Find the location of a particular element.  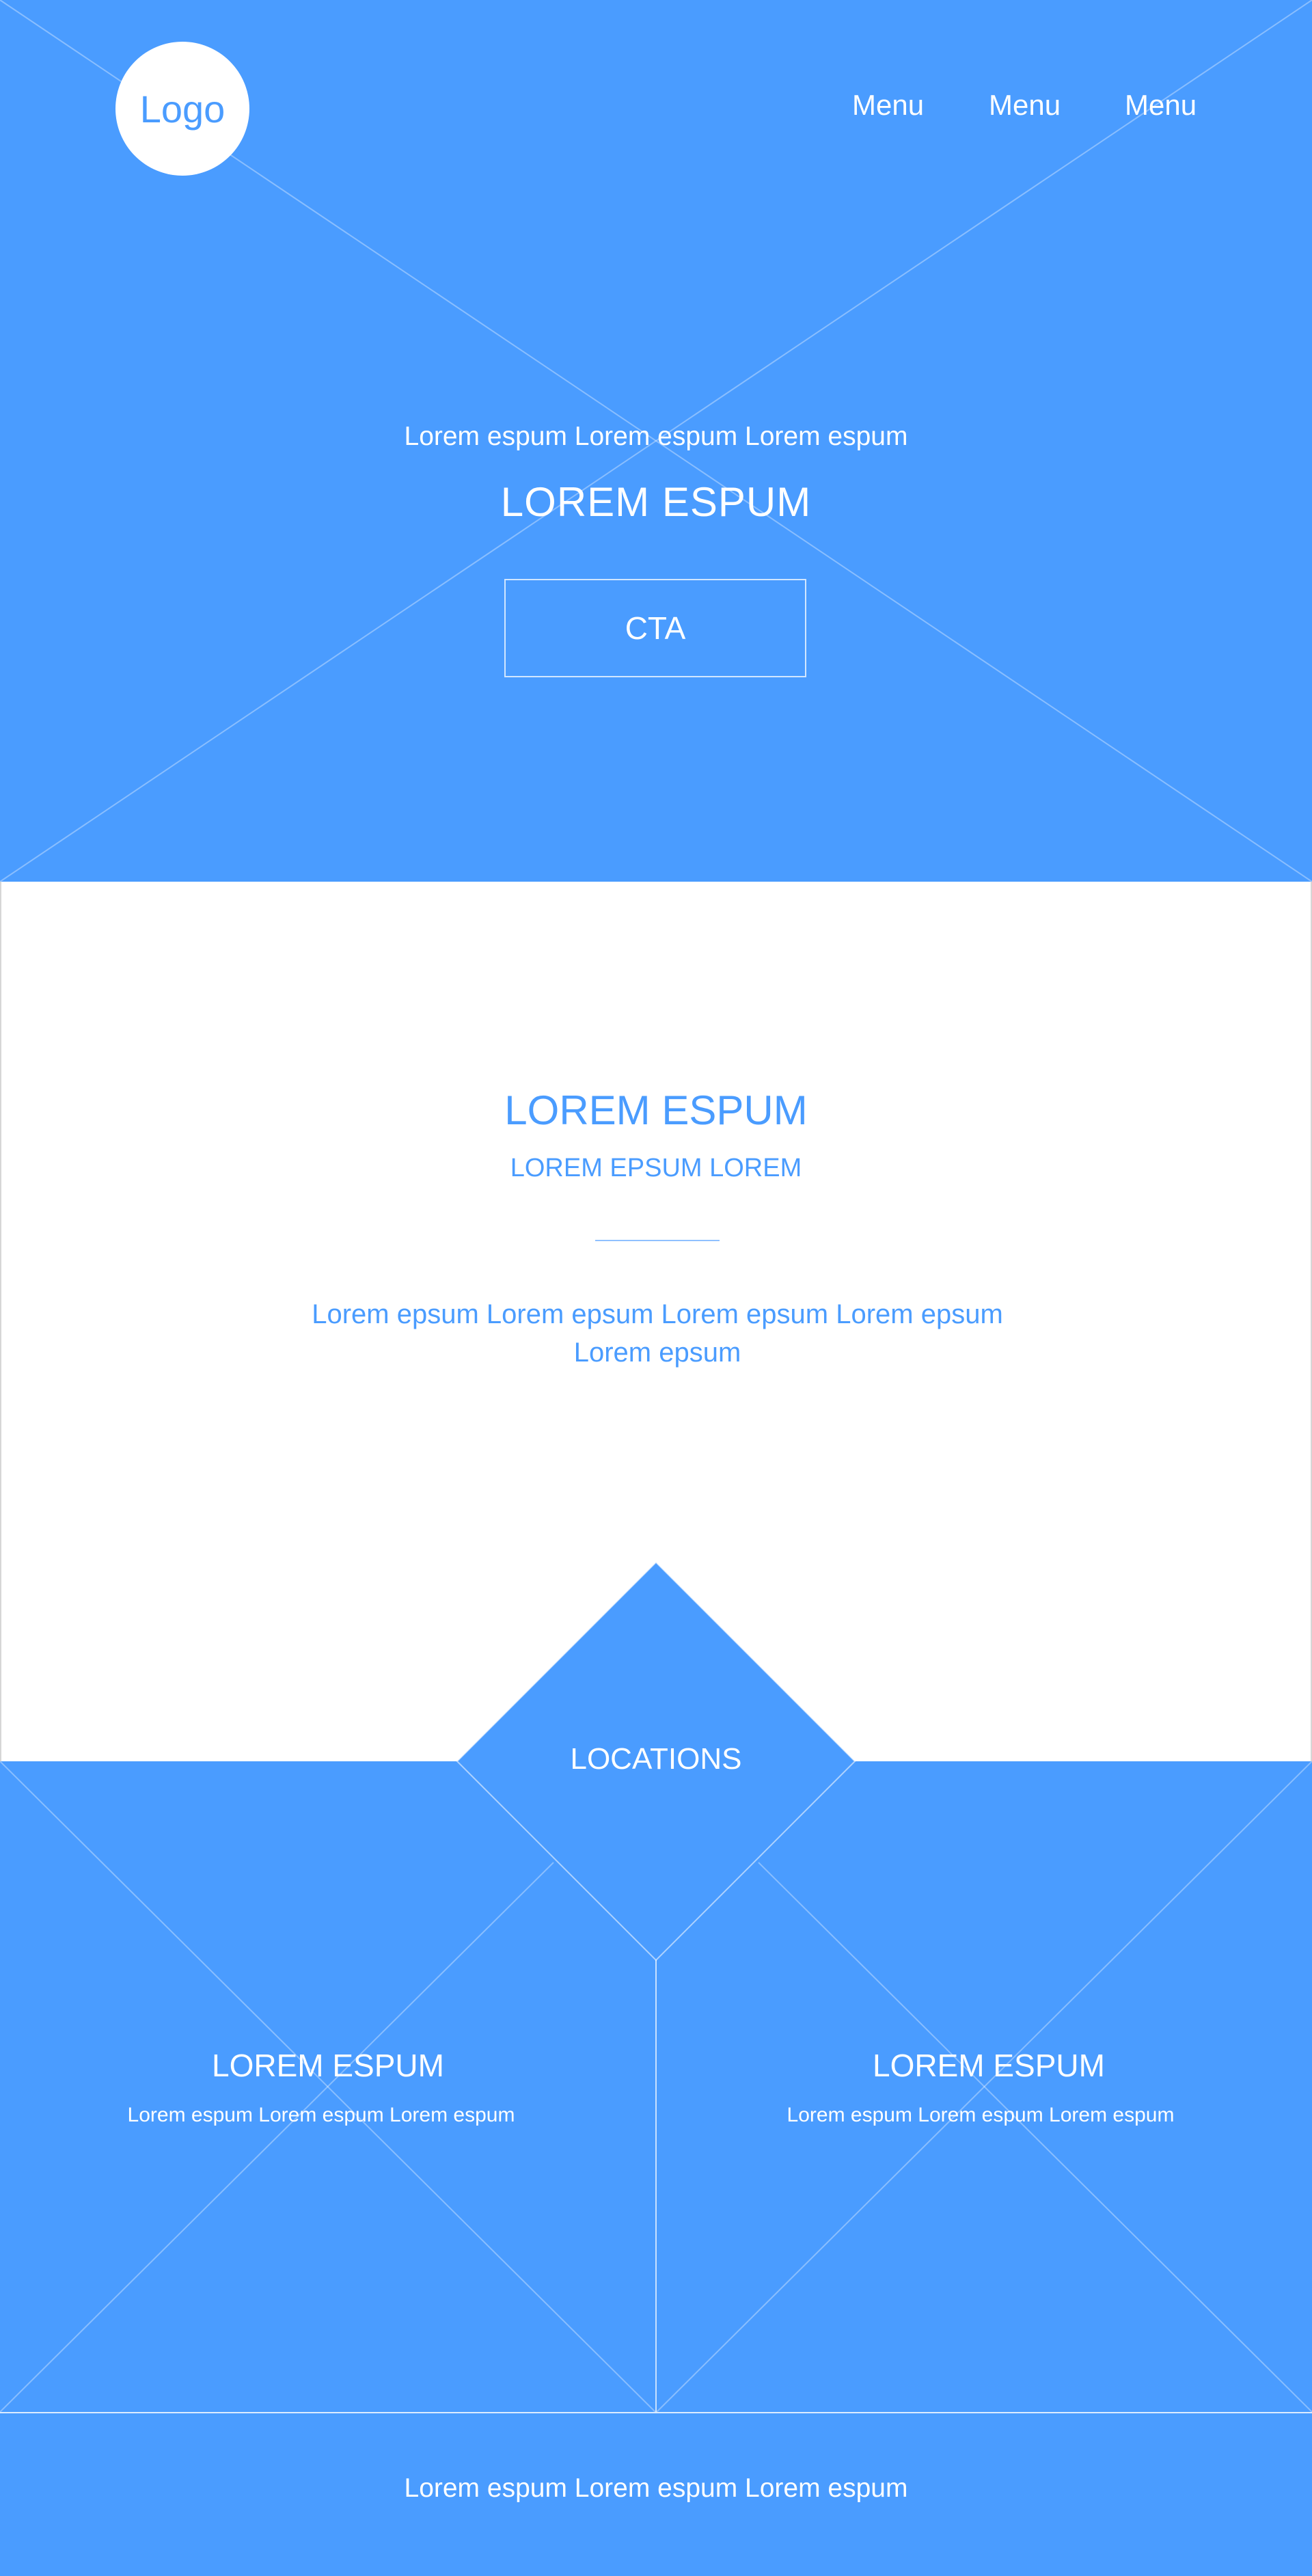

logo: Logo is located at coordinates (182, 109).